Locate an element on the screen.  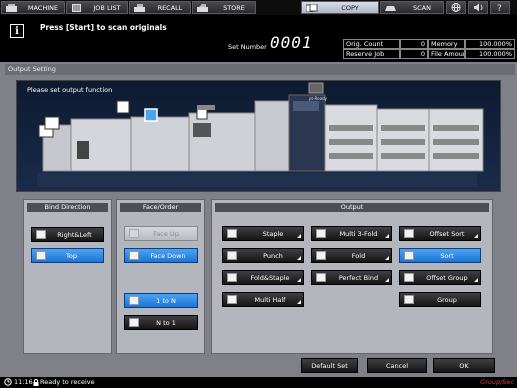
info-icon: i is located at coordinates (17, 31).